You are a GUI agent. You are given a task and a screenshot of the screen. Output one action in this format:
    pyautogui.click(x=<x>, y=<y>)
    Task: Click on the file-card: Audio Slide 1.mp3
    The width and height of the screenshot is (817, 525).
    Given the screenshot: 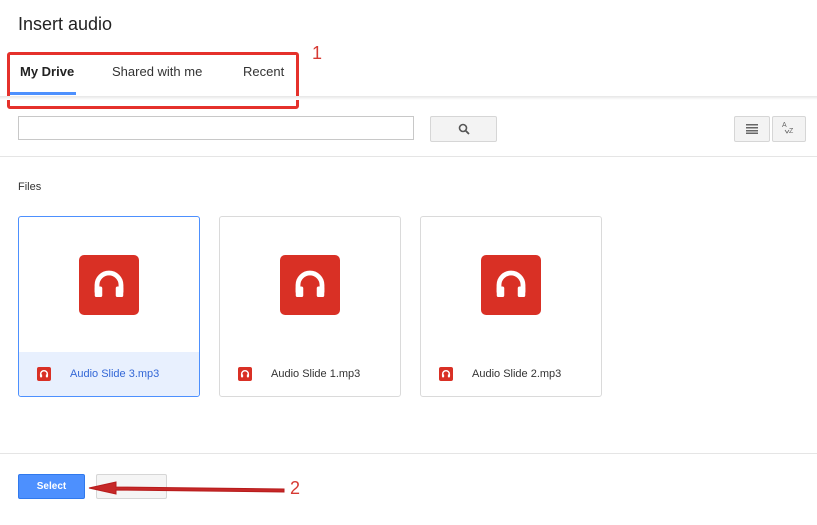 What is the action you would take?
    pyautogui.click(x=310, y=306)
    